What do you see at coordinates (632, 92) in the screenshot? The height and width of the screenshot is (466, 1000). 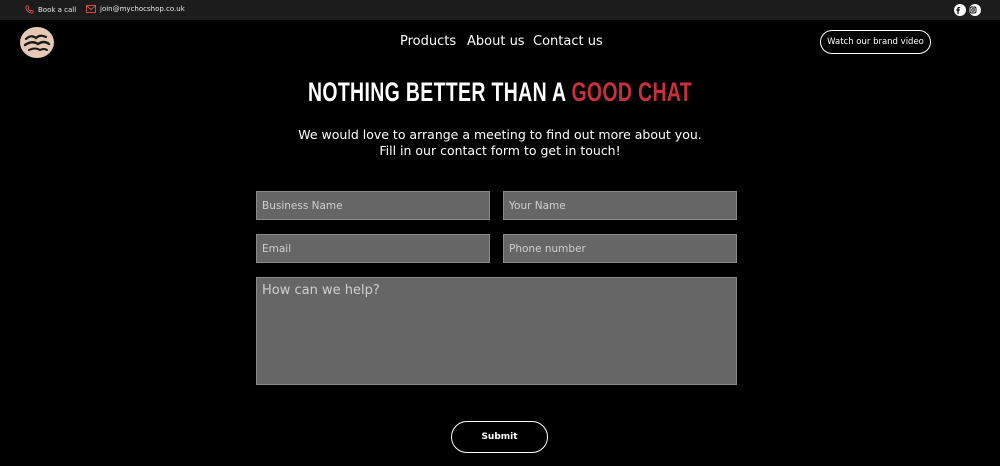 I see `headline-accent: GOOD CHAT` at bounding box center [632, 92].